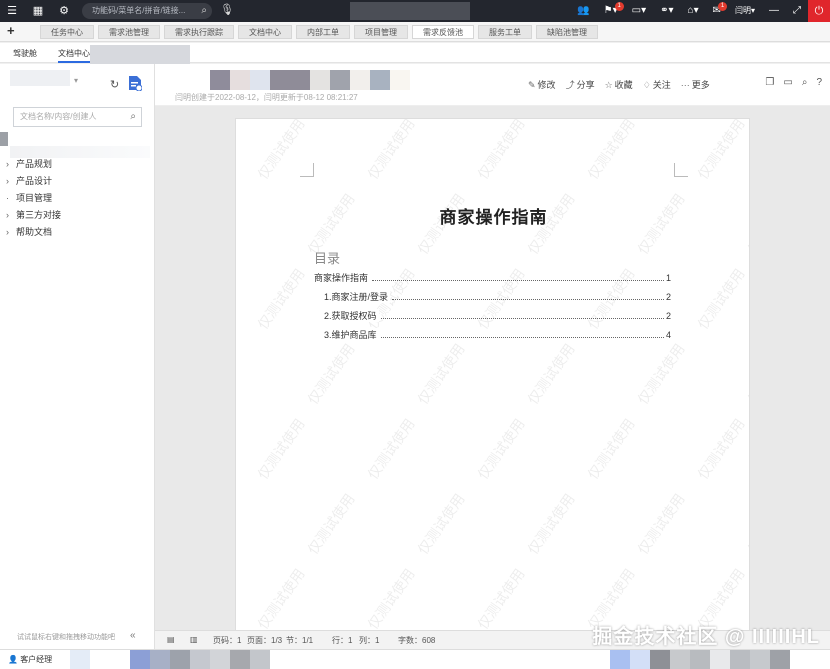 The height and width of the screenshot is (669, 830). Describe the element at coordinates (668, 335) in the screenshot. I see `toc-page-number: 4` at that location.